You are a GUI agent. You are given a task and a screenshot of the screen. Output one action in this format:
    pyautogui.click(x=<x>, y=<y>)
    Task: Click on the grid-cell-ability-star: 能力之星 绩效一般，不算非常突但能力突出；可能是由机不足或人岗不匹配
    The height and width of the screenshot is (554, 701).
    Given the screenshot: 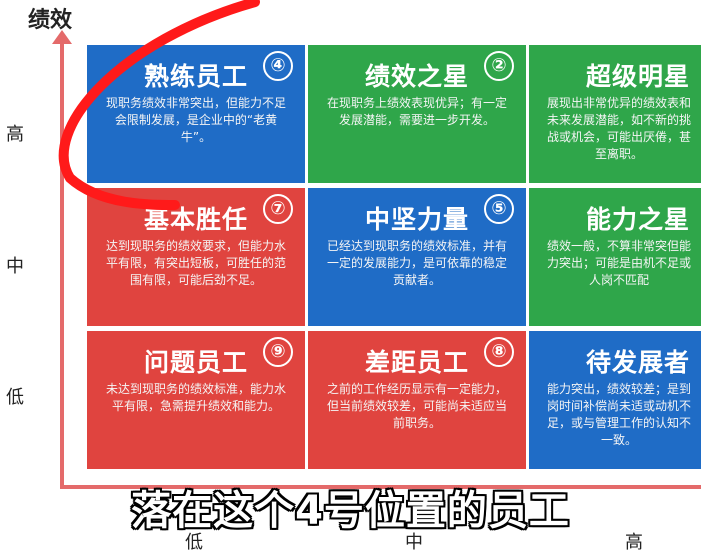 What is the action you would take?
    pyautogui.click(x=615, y=257)
    